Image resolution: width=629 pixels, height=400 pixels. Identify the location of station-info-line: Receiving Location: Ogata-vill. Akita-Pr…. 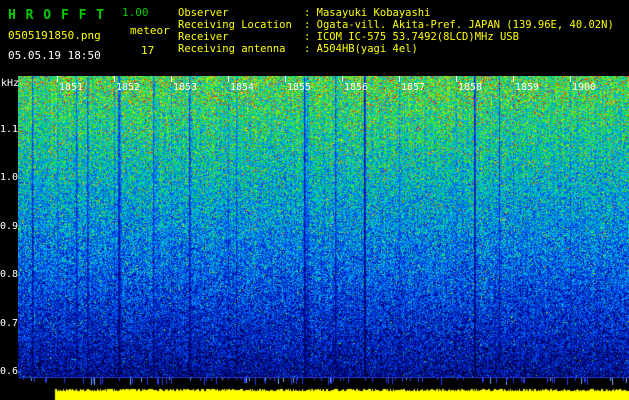
(396, 25).